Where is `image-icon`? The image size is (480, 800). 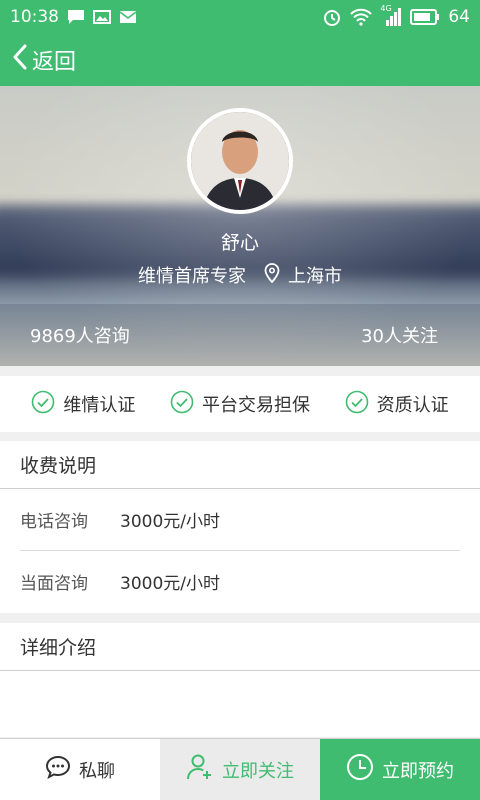 image-icon is located at coordinates (102, 17).